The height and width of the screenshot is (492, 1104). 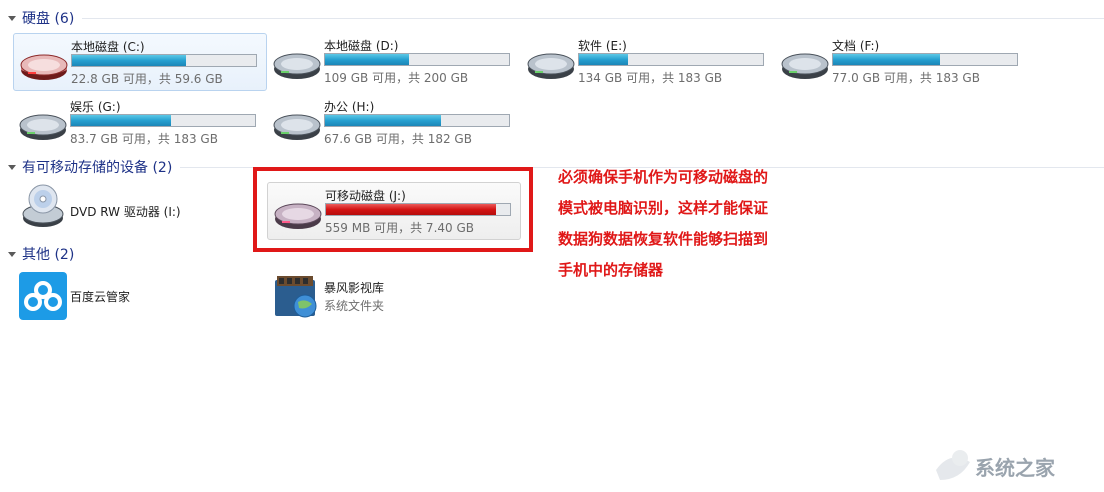 I want to click on annotation-line: 模式被电脑识别，这样才能保证, so click(x=663, y=208).